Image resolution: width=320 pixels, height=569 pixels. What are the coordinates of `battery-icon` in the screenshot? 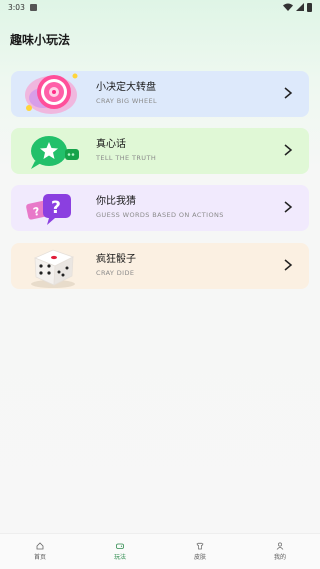 It's located at (309, 7).